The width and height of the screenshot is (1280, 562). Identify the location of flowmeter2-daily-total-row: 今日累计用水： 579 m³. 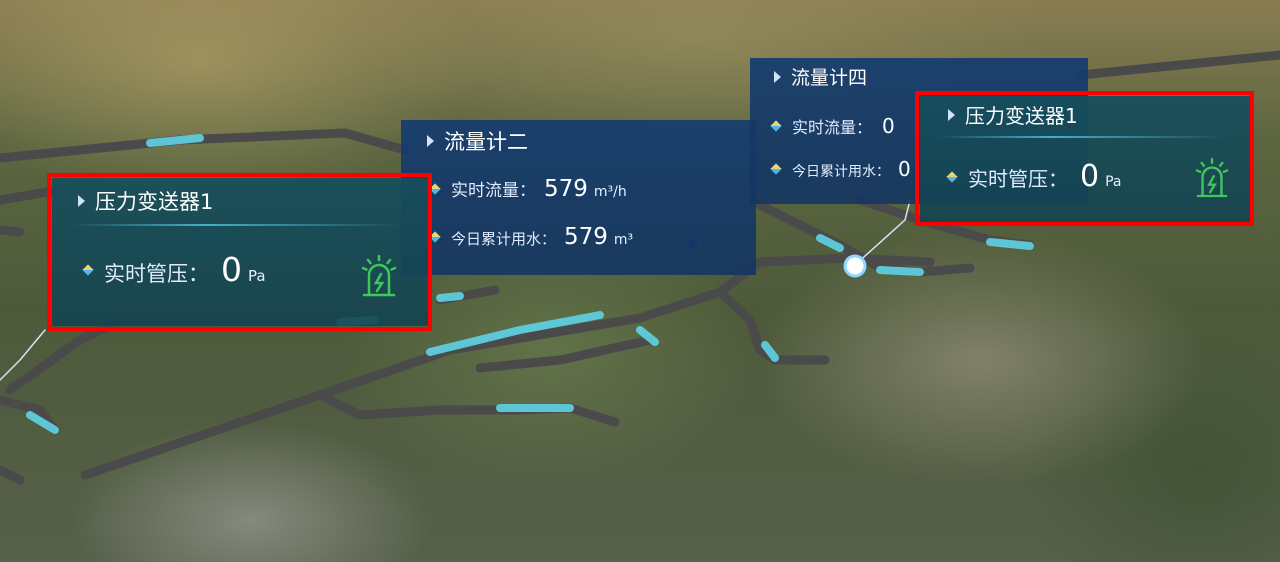
(531, 237).